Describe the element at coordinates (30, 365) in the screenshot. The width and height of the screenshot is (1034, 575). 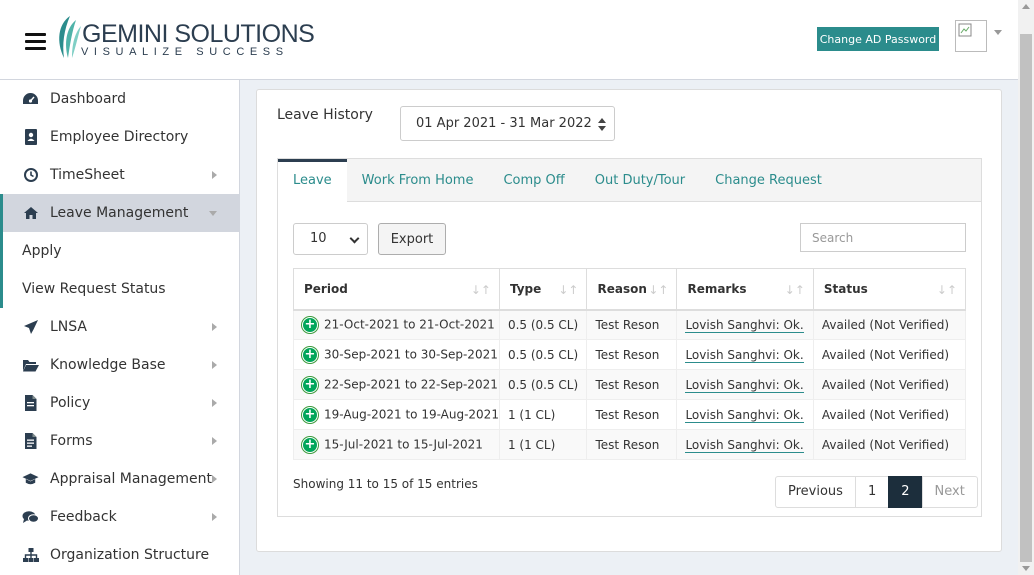
I see `folder-open-icon` at that location.